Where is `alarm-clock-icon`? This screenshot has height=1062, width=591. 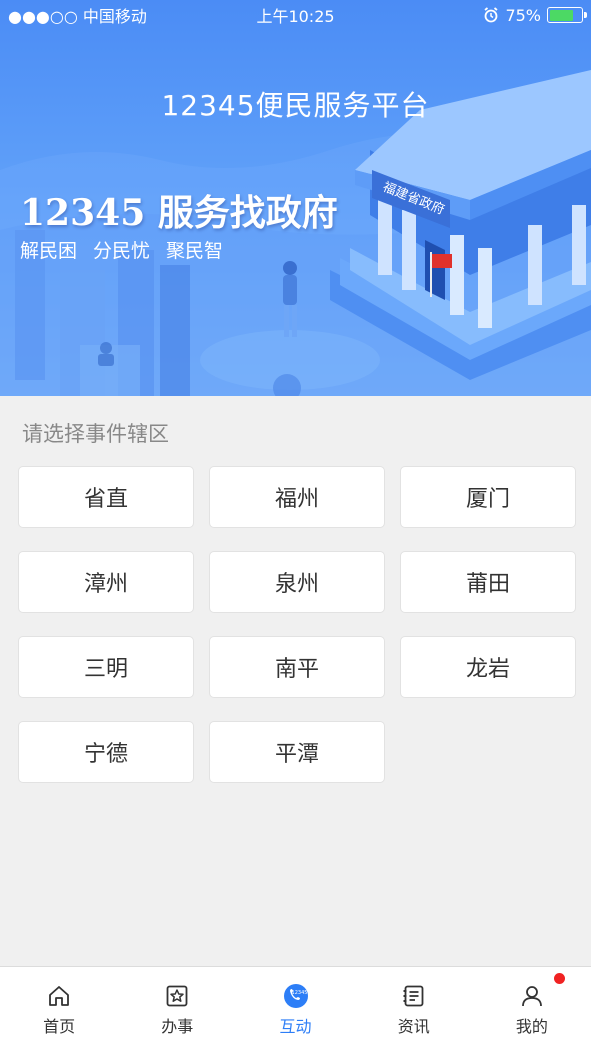
alarm-clock-icon is located at coordinates (491, 15).